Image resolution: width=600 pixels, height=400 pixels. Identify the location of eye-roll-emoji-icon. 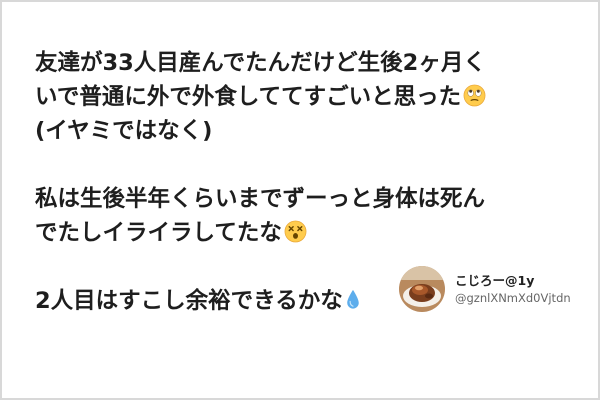
(474, 95).